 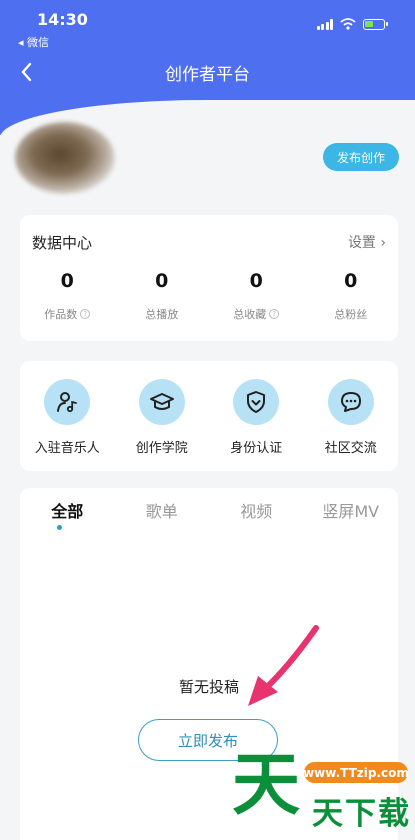 What do you see at coordinates (65, 158) in the screenshot?
I see `avatar` at bounding box center [65, 158].